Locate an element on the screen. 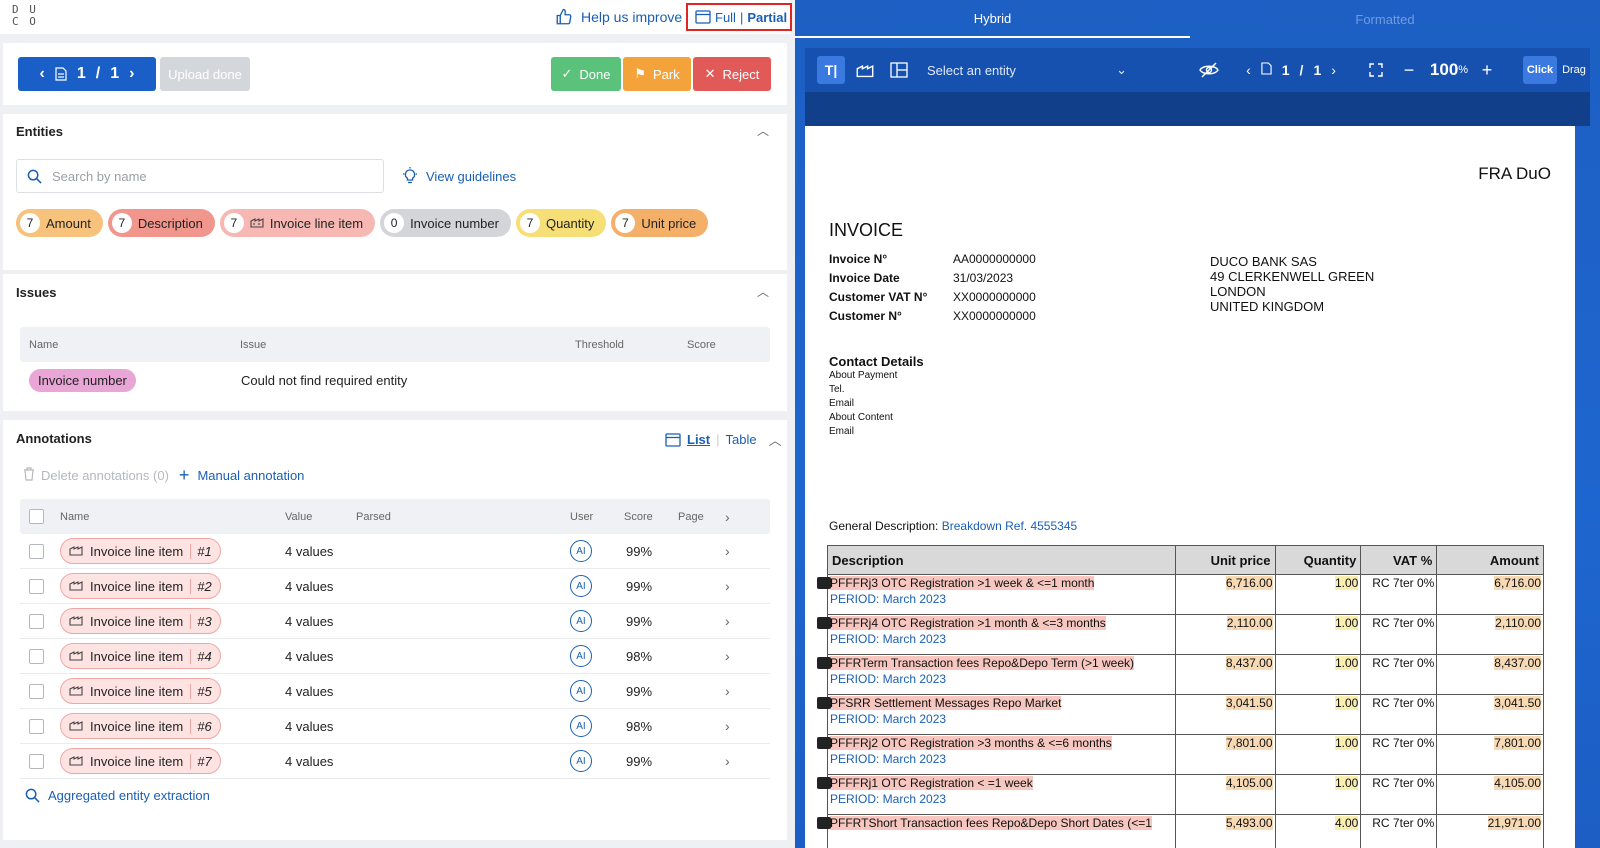  select-all-checkbox is located at coordinates (36, 516).